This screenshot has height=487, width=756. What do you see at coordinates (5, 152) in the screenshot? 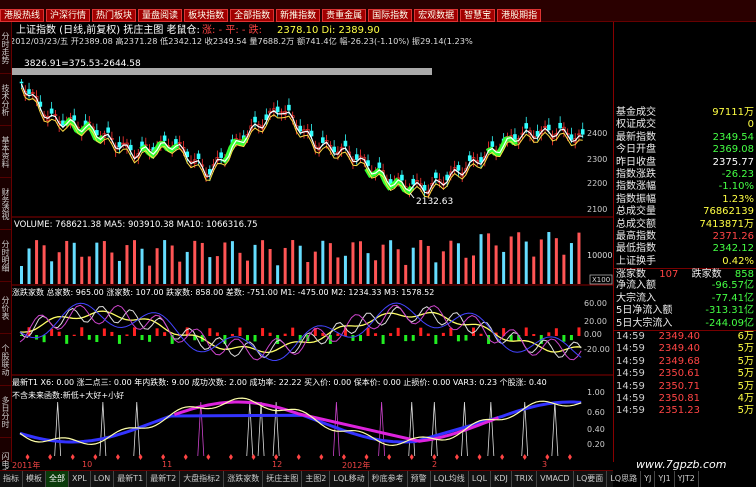
I see `left-tab: 基本资料` at bounding box center [5, 152].